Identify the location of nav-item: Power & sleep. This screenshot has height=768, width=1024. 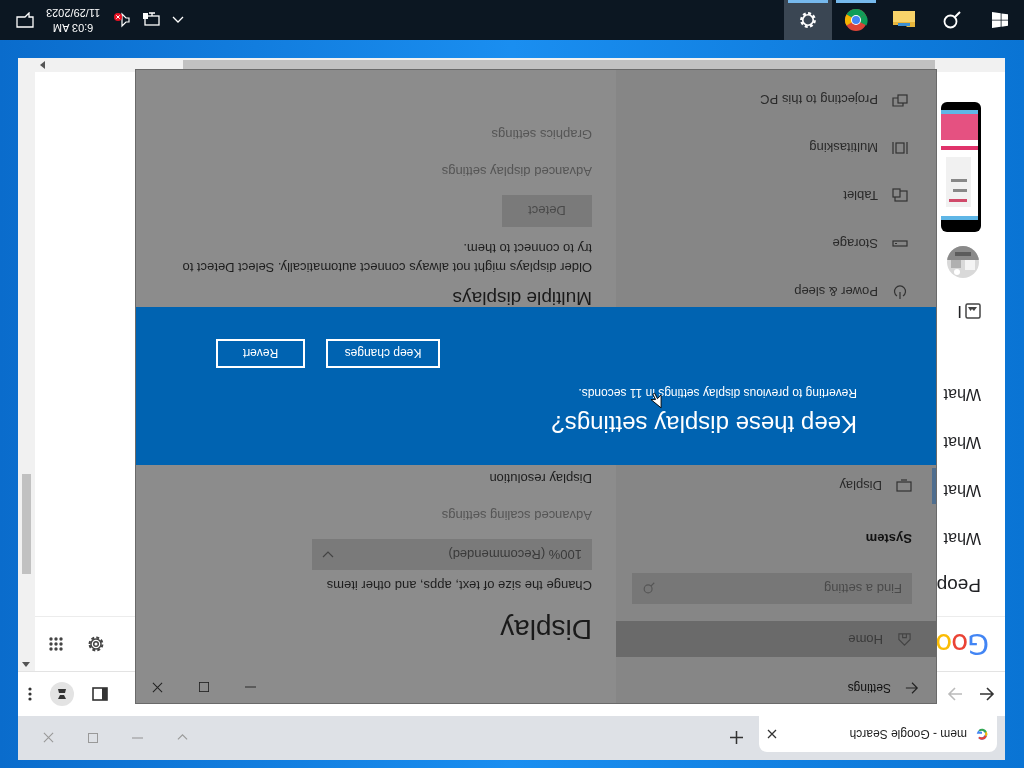
(776, 292).